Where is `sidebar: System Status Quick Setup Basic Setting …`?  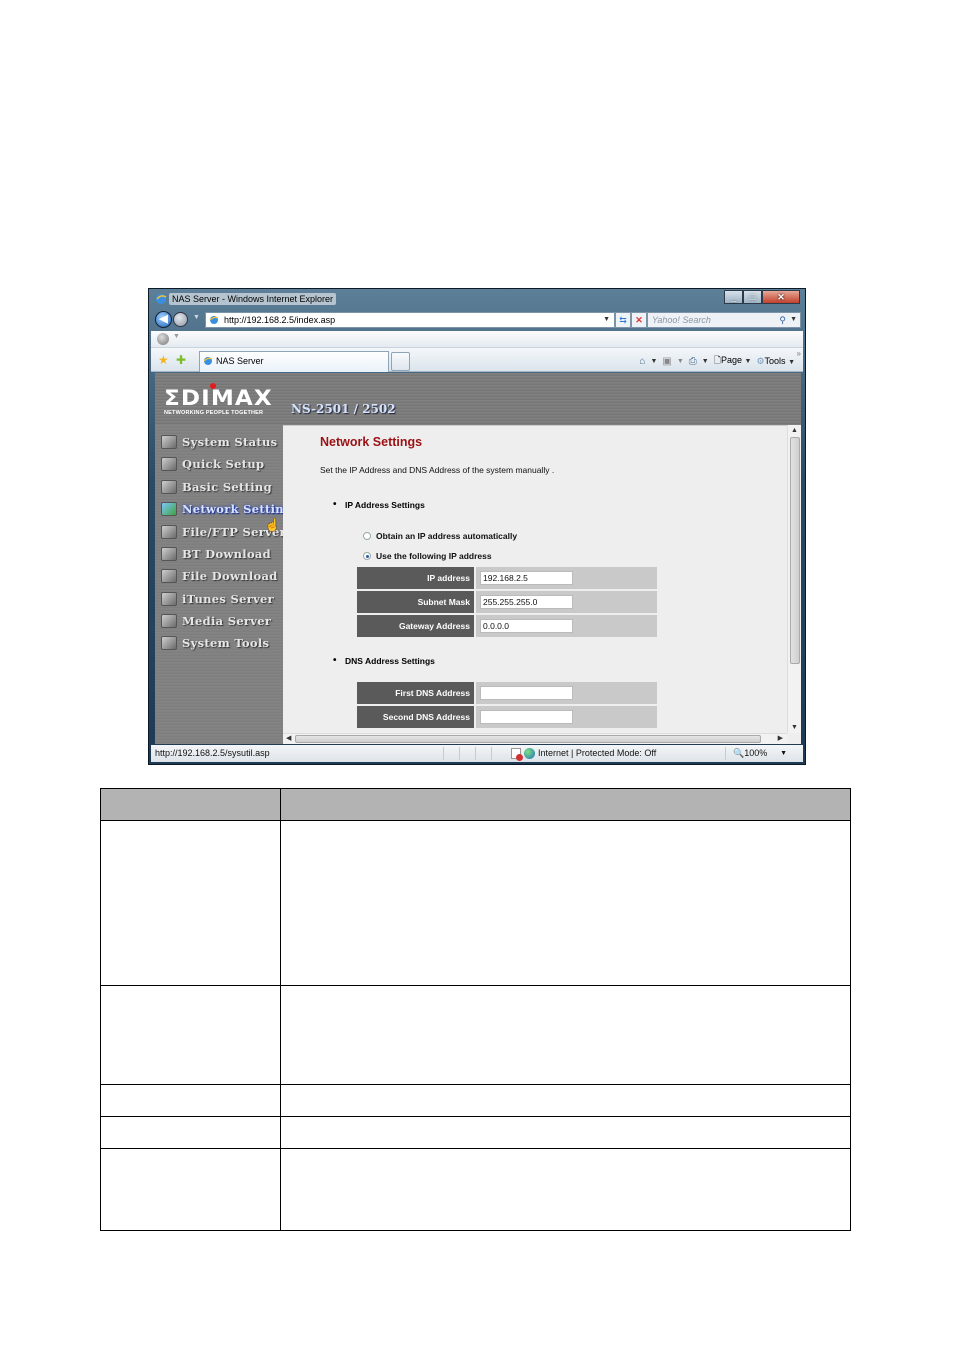
sidebar: System Status Quick Setup Basic Setting … is located at coordinates (223, 584).